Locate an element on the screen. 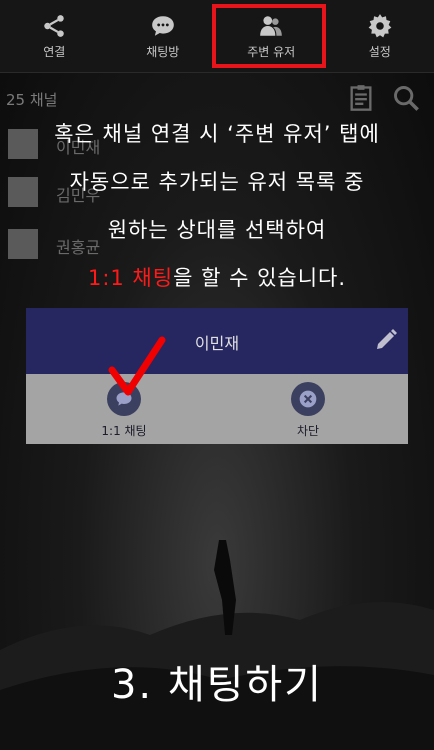  share-icon is located at coordinates (54, 25).